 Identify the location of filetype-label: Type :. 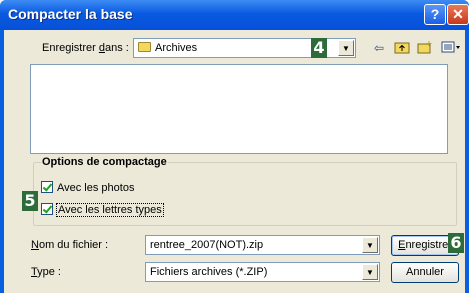
(46, 272).